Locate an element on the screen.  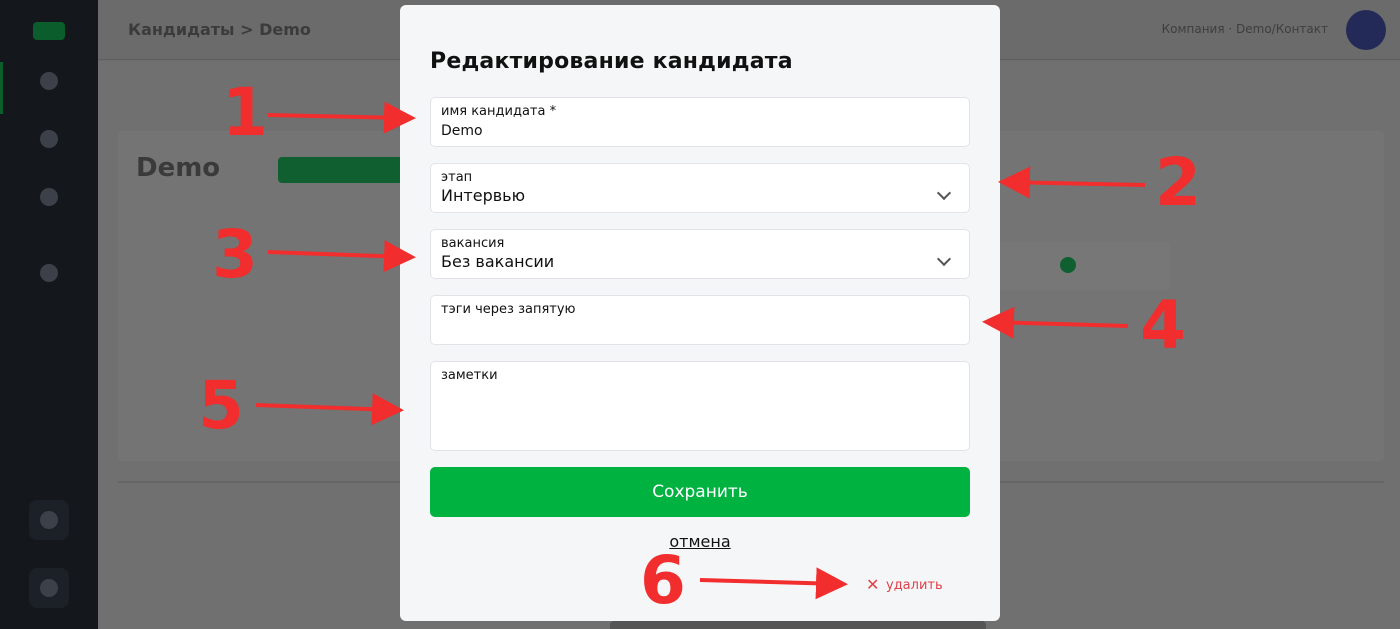
annotation-marker-5: 5 is located at coordinates (221, 405).